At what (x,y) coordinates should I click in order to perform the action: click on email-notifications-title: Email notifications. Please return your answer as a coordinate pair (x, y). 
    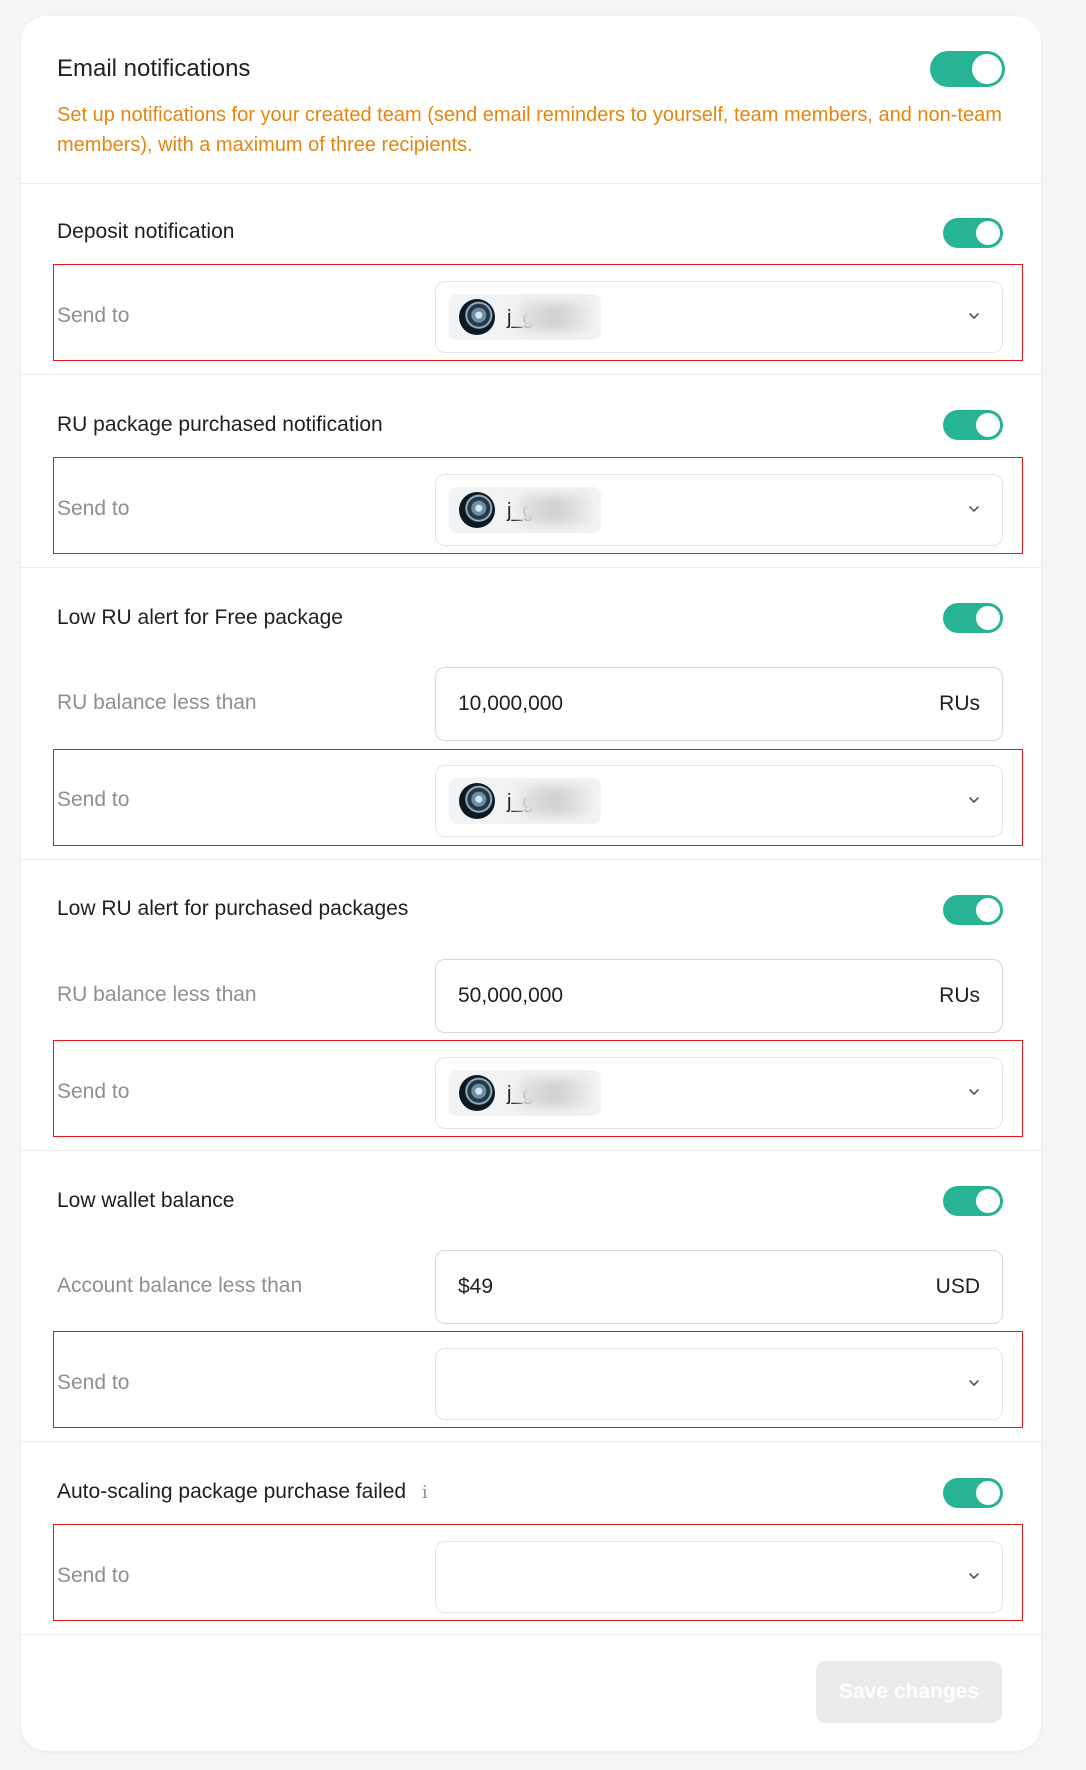
    Looking at the image, I should click on (154, 68).